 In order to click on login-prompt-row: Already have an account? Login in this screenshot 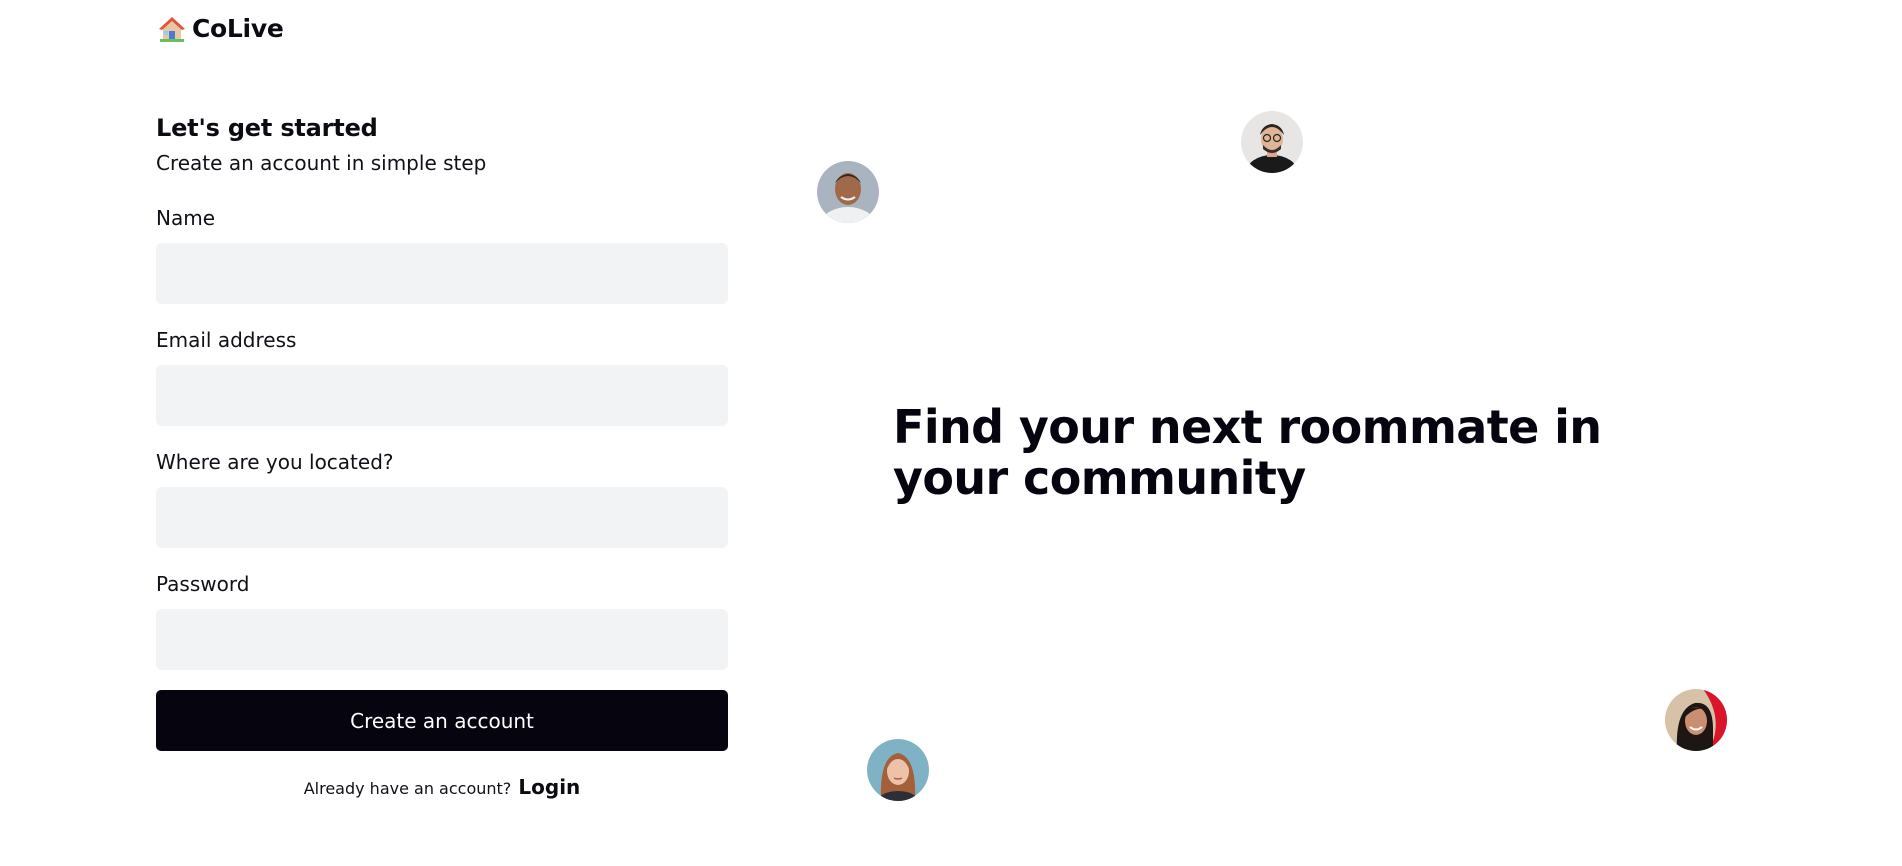, I will do `click(442, 788)`.